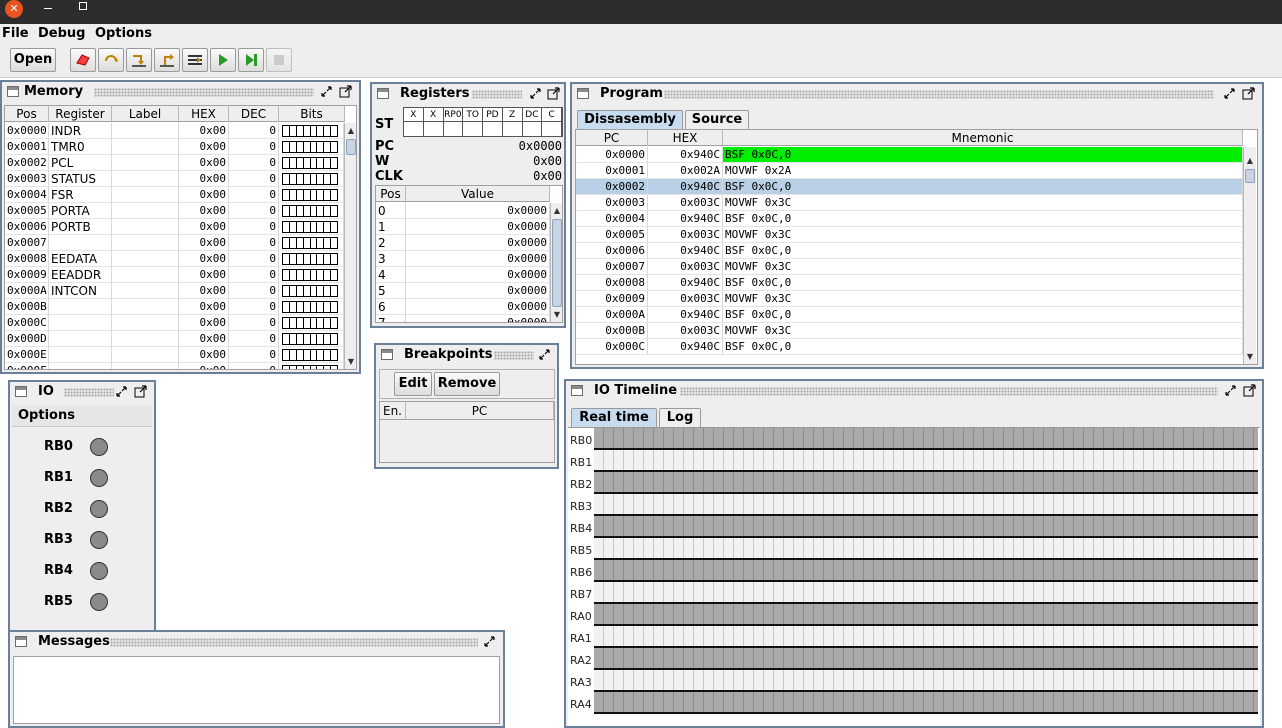  I want to click on memory-row: 0x0002 PCL 0x00 0, so click(174, 163).